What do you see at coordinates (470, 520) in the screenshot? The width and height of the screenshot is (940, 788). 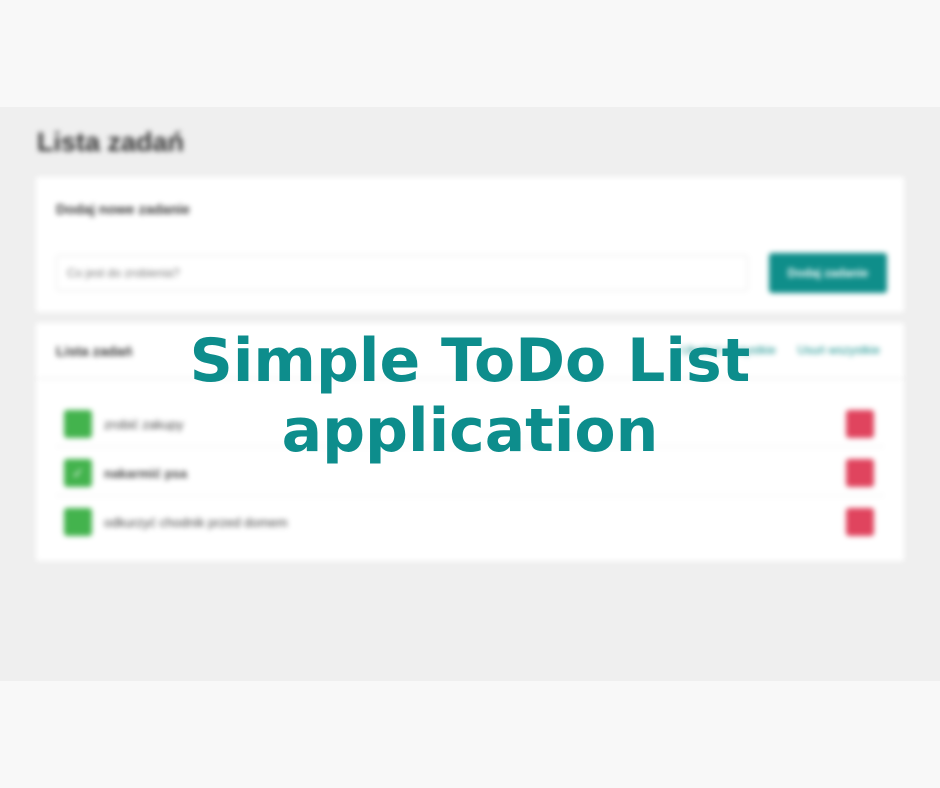 I see `task-row: odkurzyć chodnik przed domem` at bounding box center [470, 520].